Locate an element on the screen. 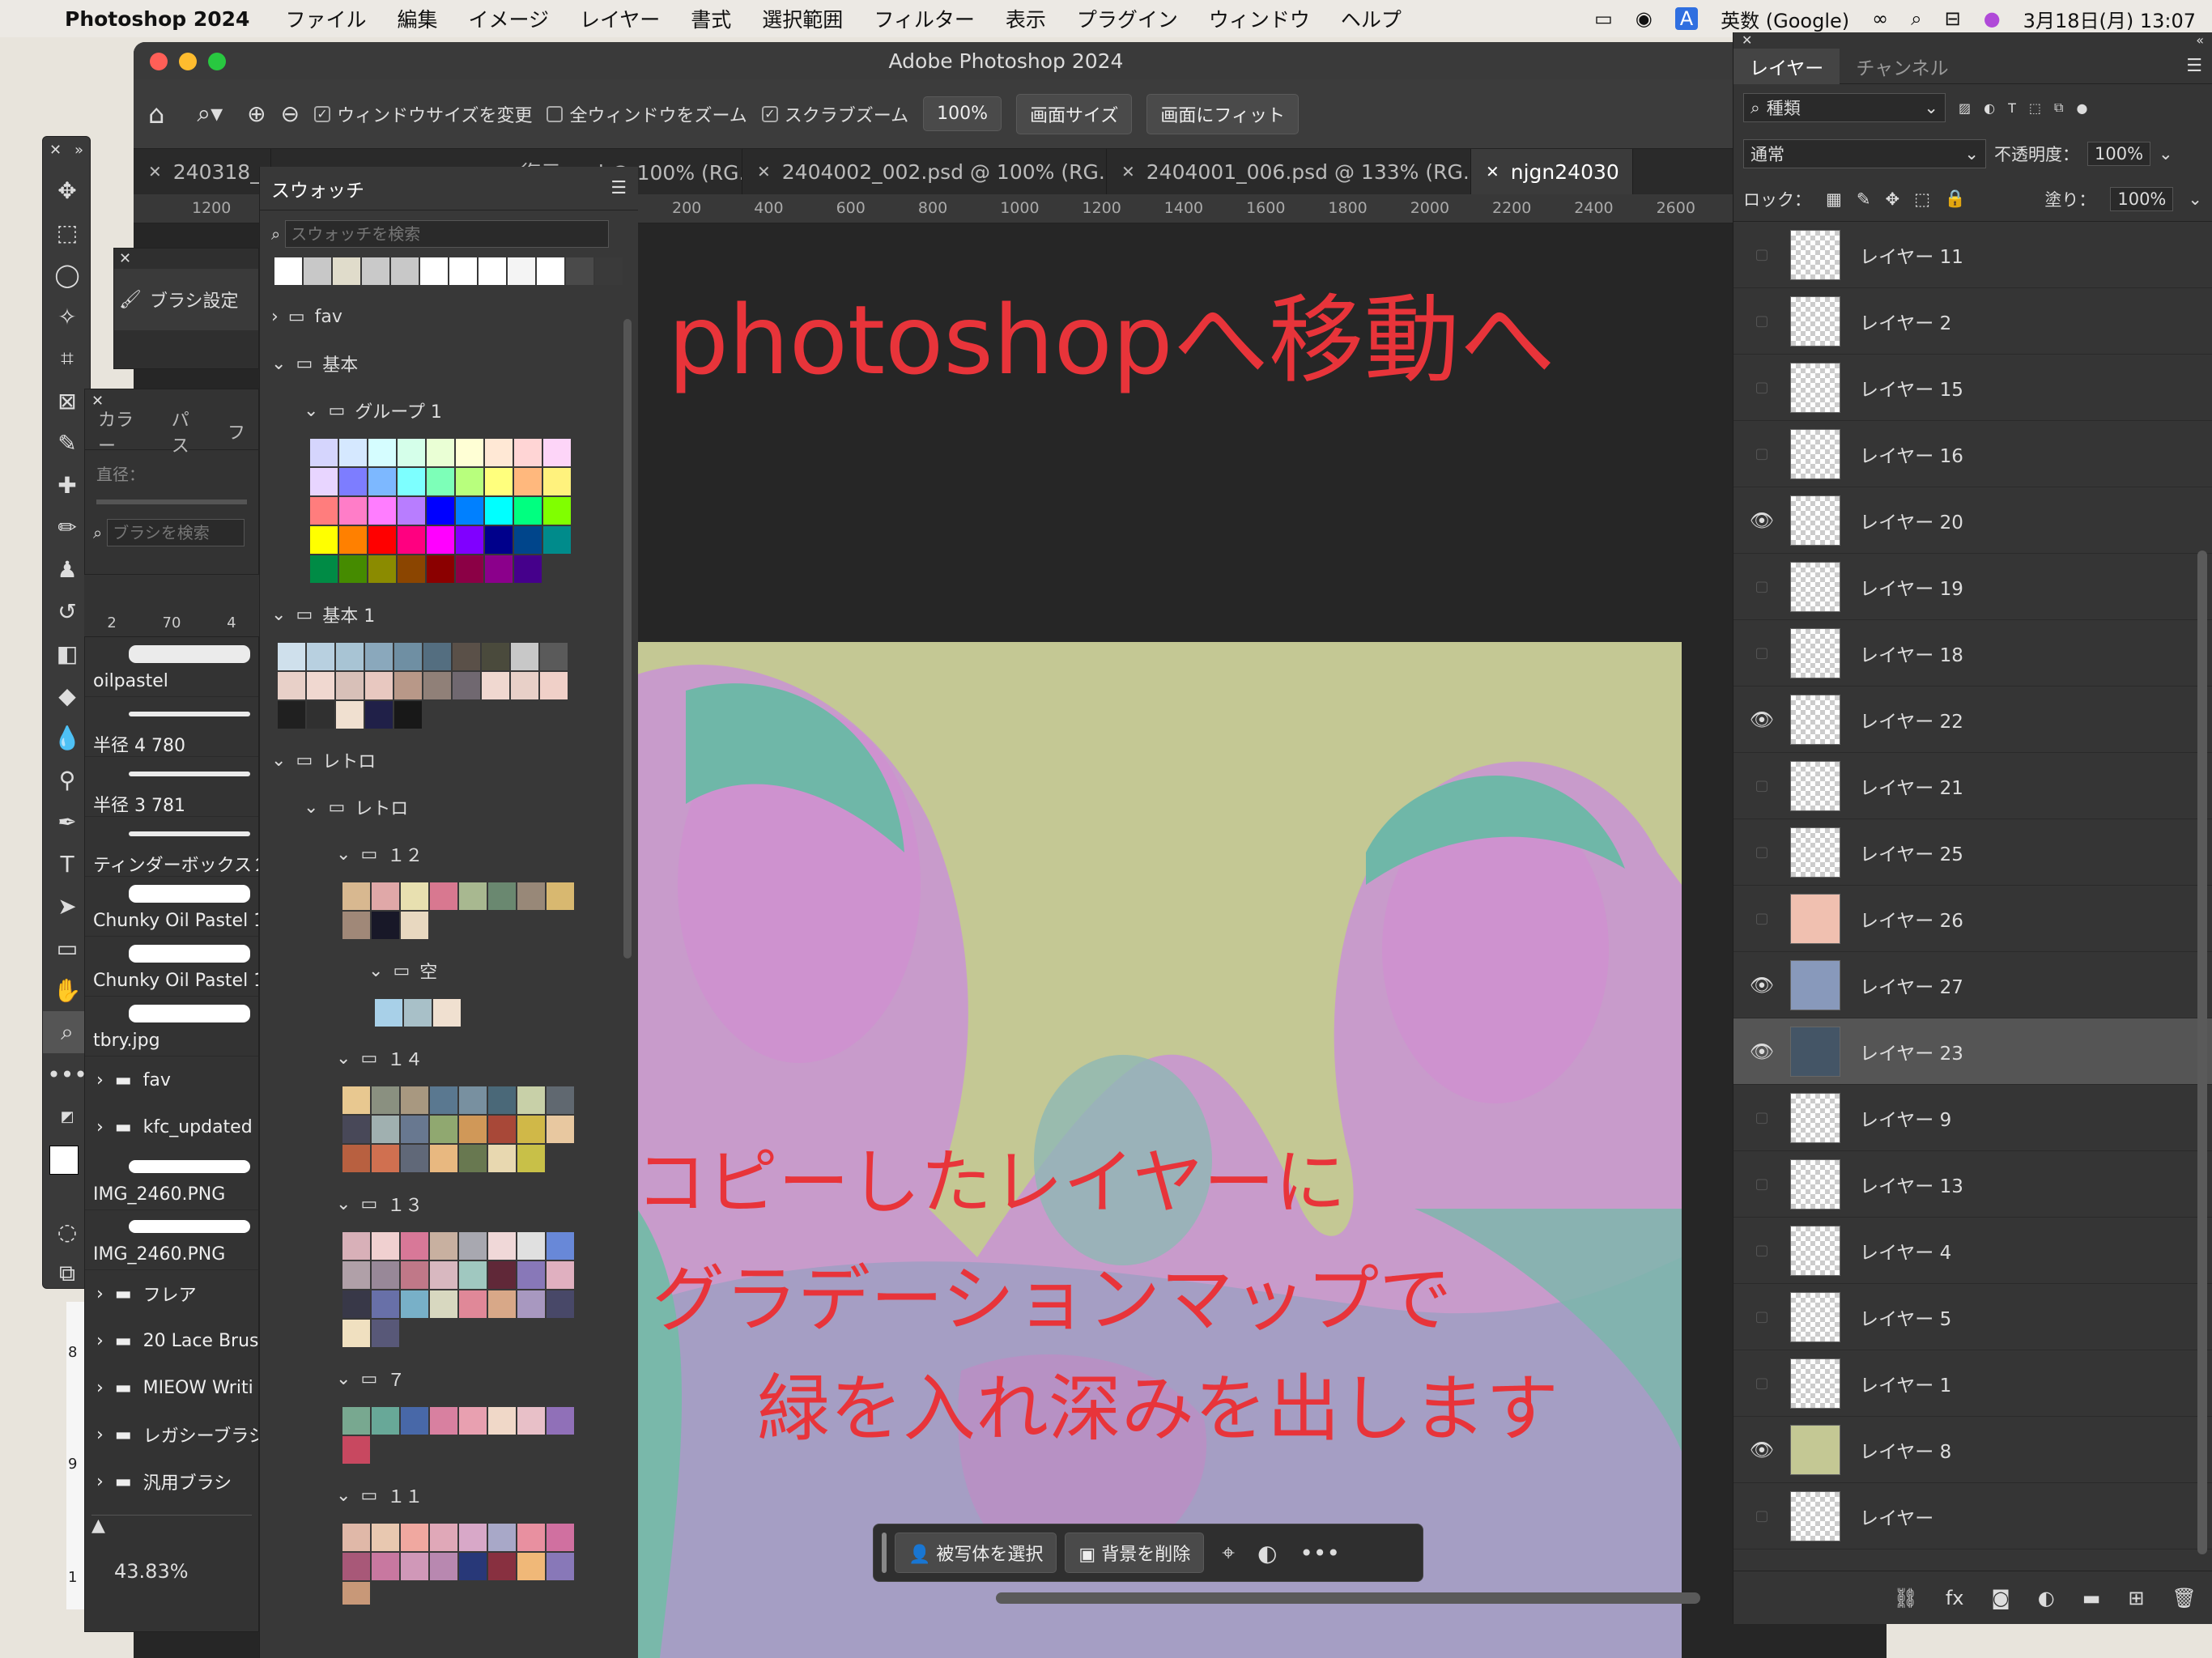  swatch-folder: ⌄ ▭ 基本 1 is located at coordinates (449, 614).